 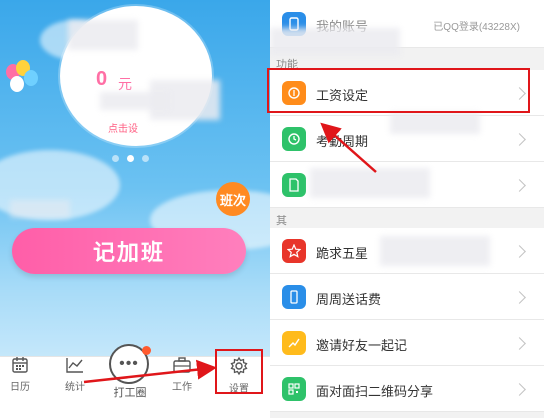 What do you see at coordinates (362, 345) in the screenshot?
I see `invite-friends-label: 邀请好友一起记` at bounding box center [362, 345].